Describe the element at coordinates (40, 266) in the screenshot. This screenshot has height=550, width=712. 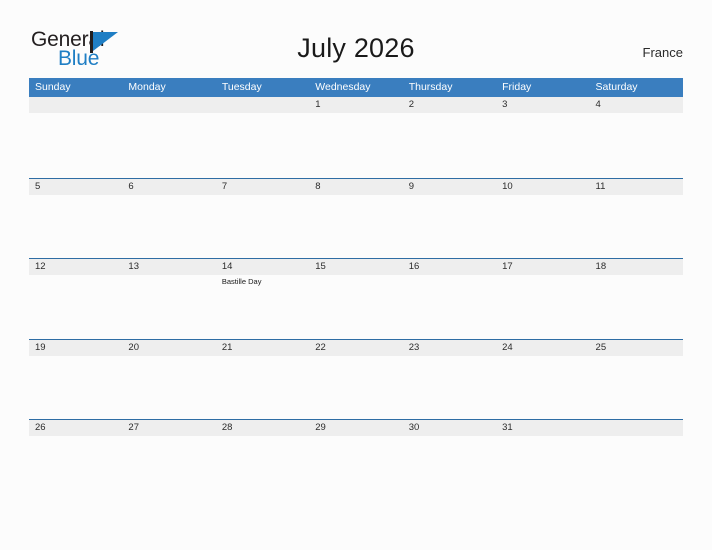
I see `day-number: 12` at that location.